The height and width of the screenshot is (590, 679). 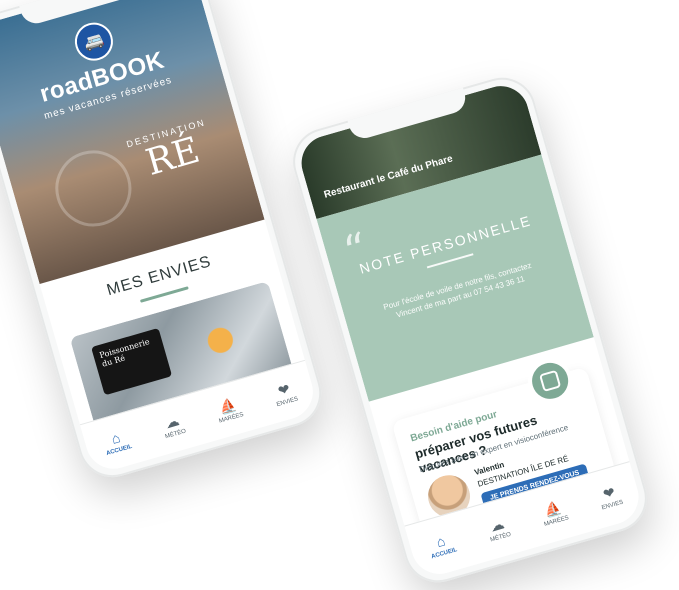 I want to click on bicycle-wheel, so click(x=93, y=188).